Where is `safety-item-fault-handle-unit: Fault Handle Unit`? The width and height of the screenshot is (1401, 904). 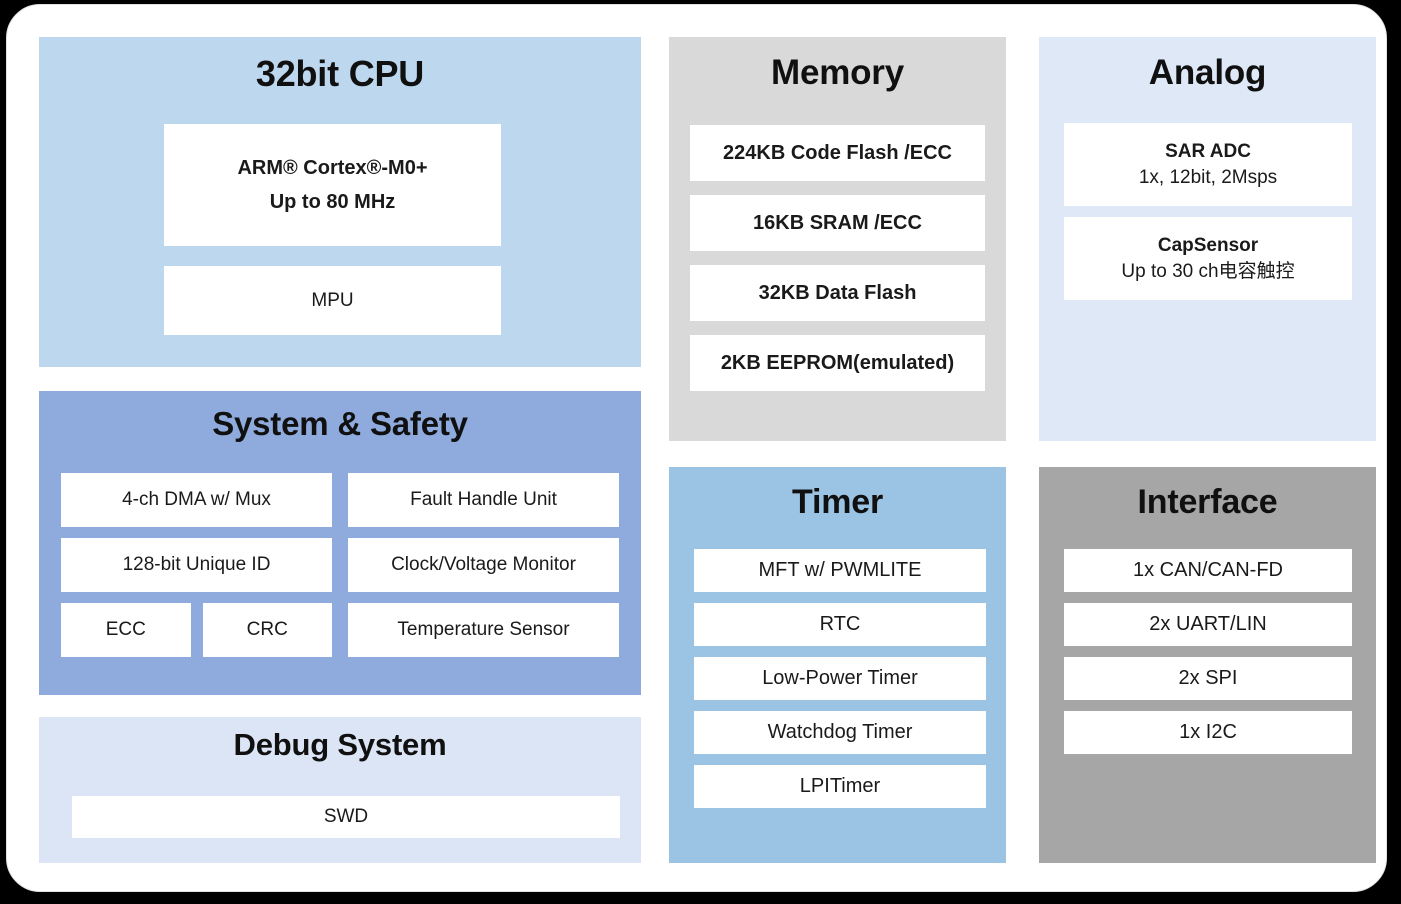
safety-item-fault-handle-unit: Fault Handle Unit is located at coordinates (483, 500).